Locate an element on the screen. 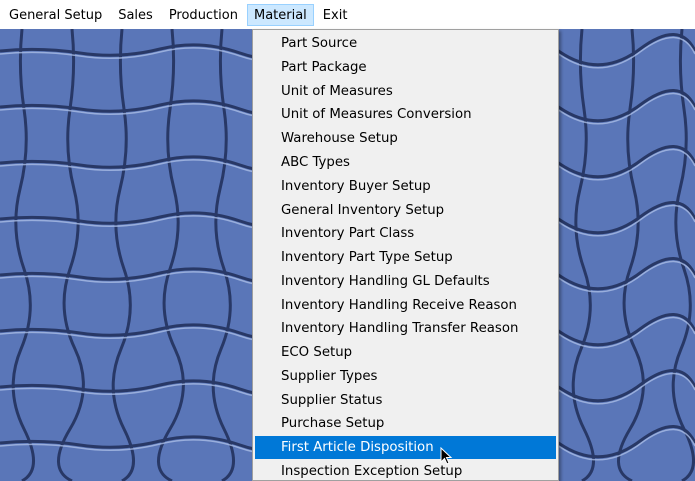 The image size is (695, 481). menu-item-unit-of-measures-conversion: Unit of Measures Conversion is located at coordinates (405, 114).